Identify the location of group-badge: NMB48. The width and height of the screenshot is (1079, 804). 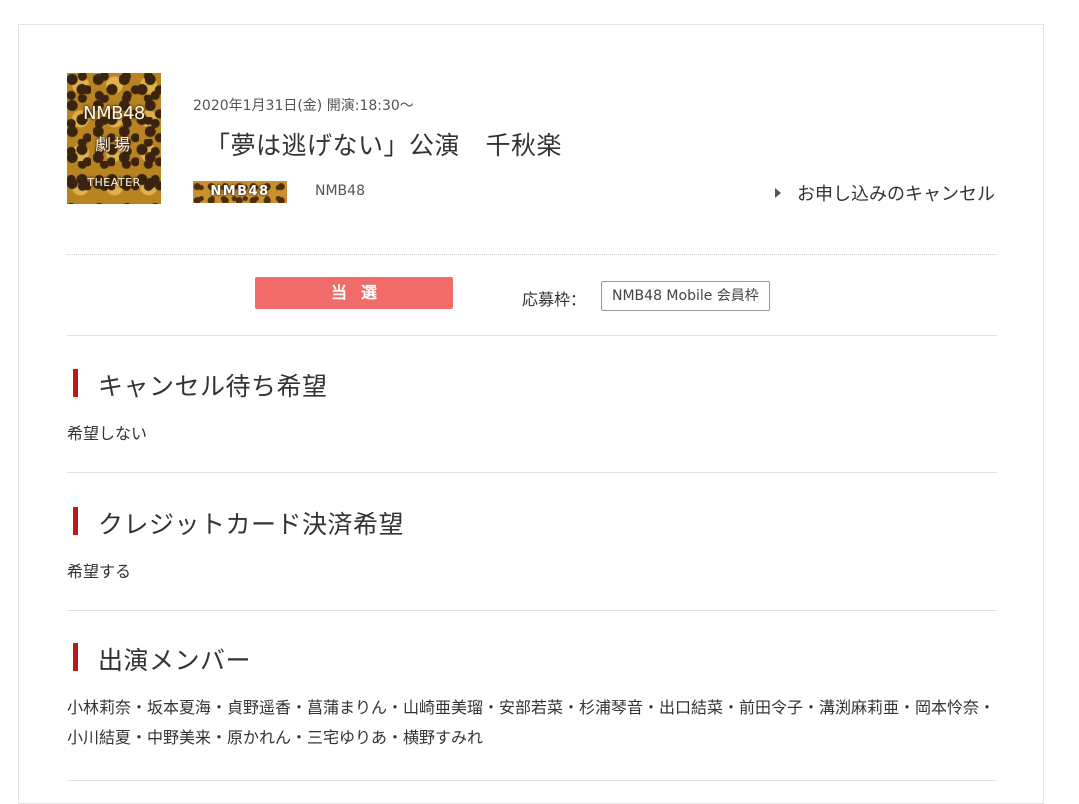
(240, 192).